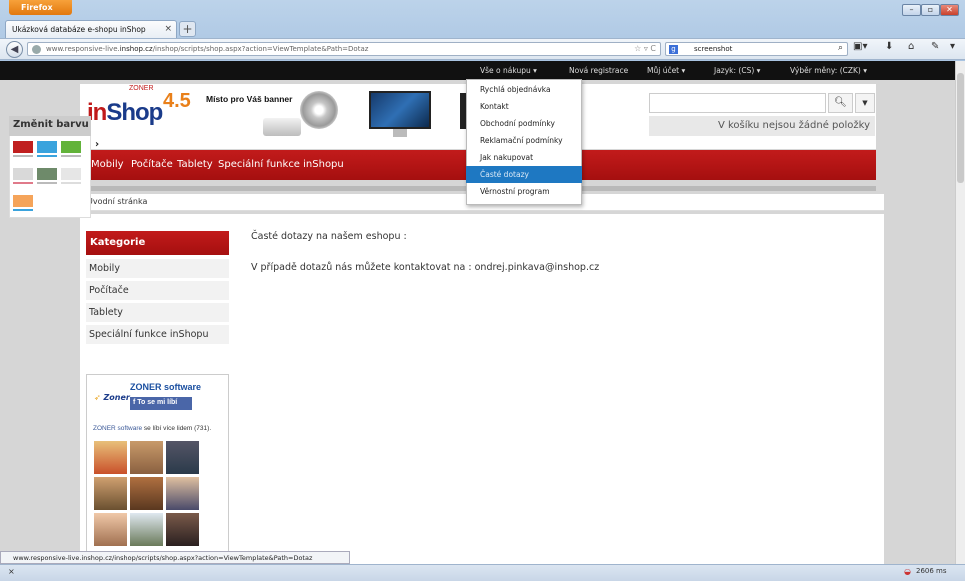  What do you see at coordinates (136, 49) in the screenshot?
I see `url-domain: inshop.cz` at bounding box center [136, 49].